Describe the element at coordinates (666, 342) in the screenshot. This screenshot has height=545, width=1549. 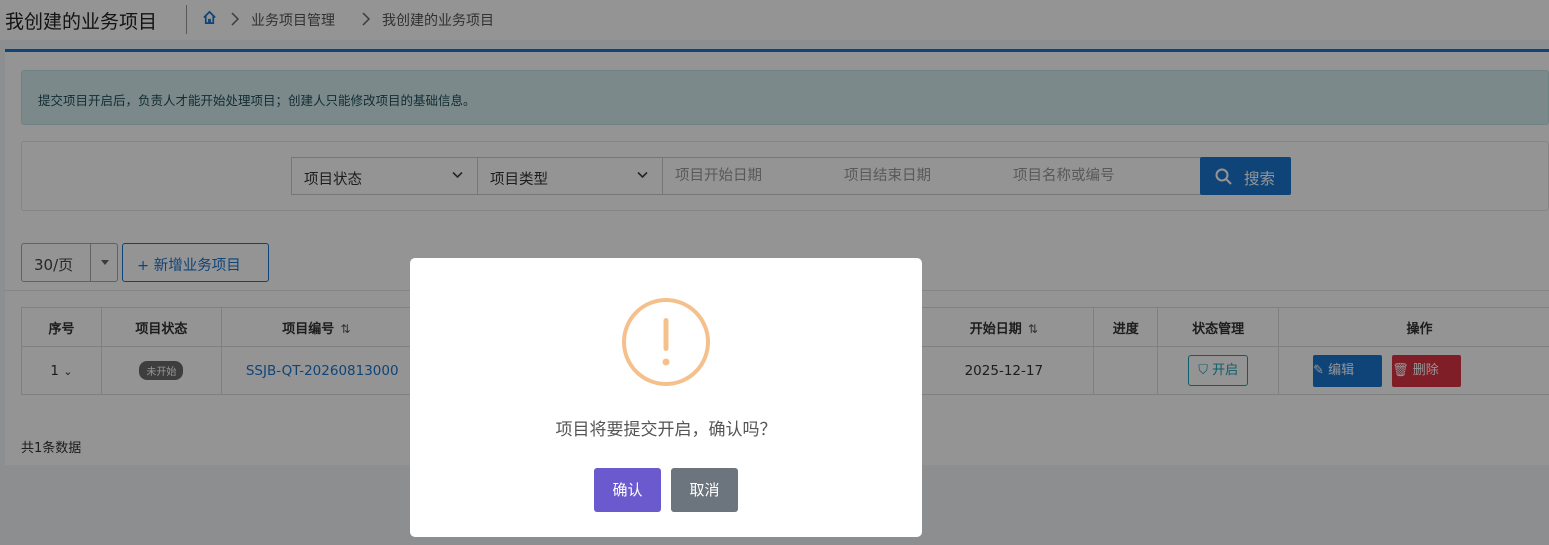
I see `warning-circle-icon` at that location.